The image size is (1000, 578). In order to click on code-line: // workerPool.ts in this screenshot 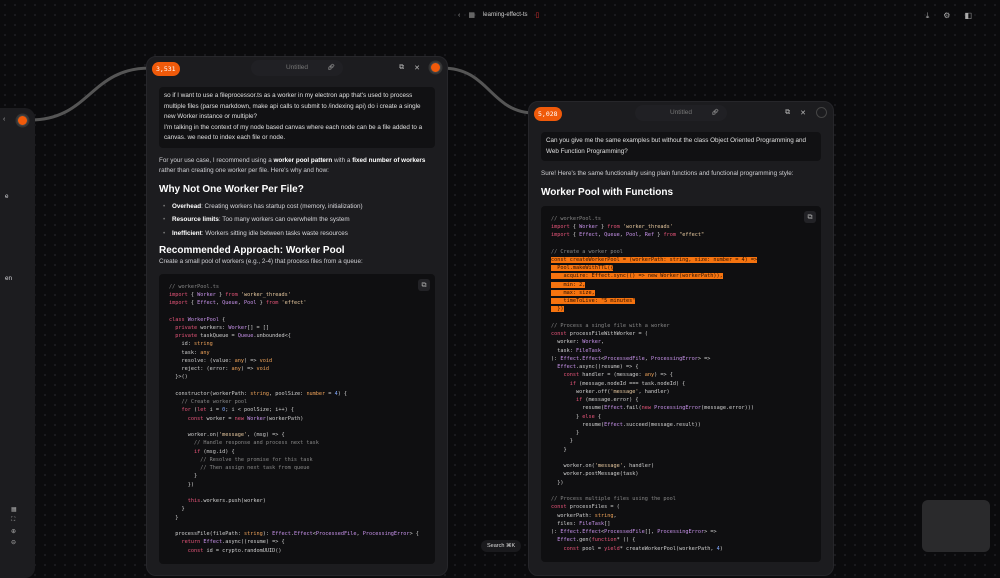, I will do `click(576, 218)`.